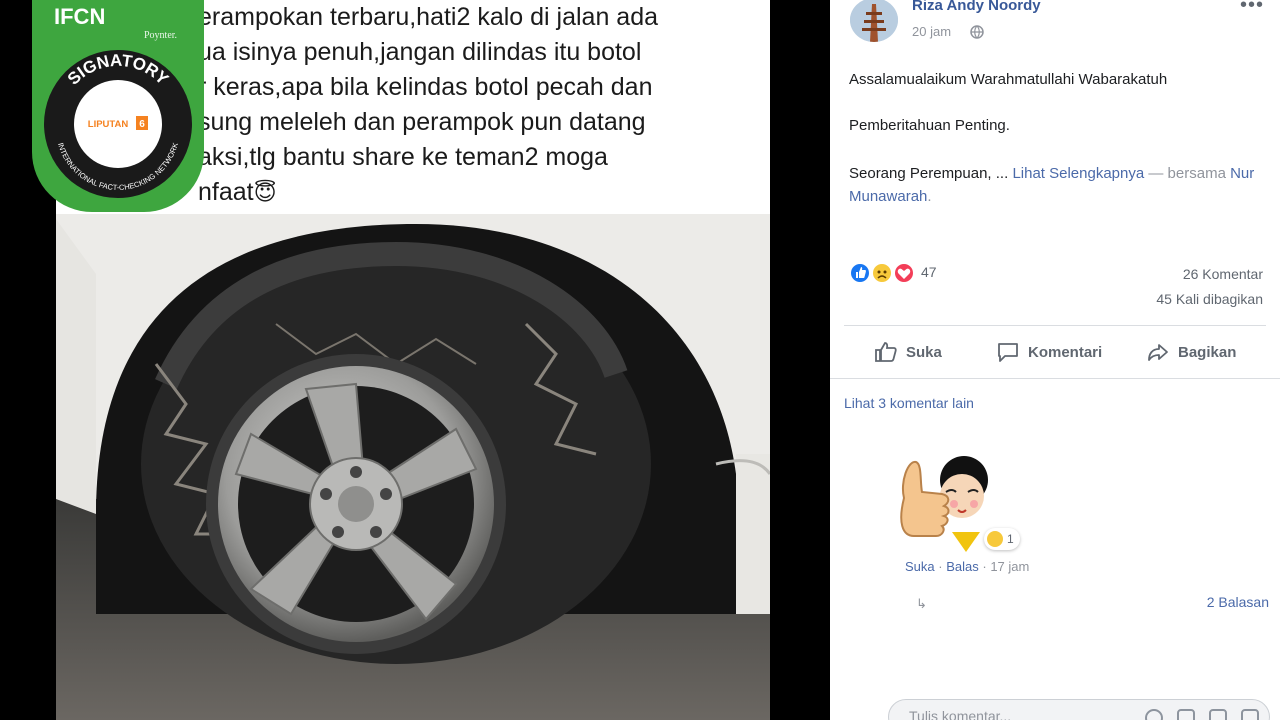 This screenshot has height=720, width=1280. What do you see at coordinates (977, 32) in the screenshot?
I see `globe-icon` at bounding box center [977, 32].